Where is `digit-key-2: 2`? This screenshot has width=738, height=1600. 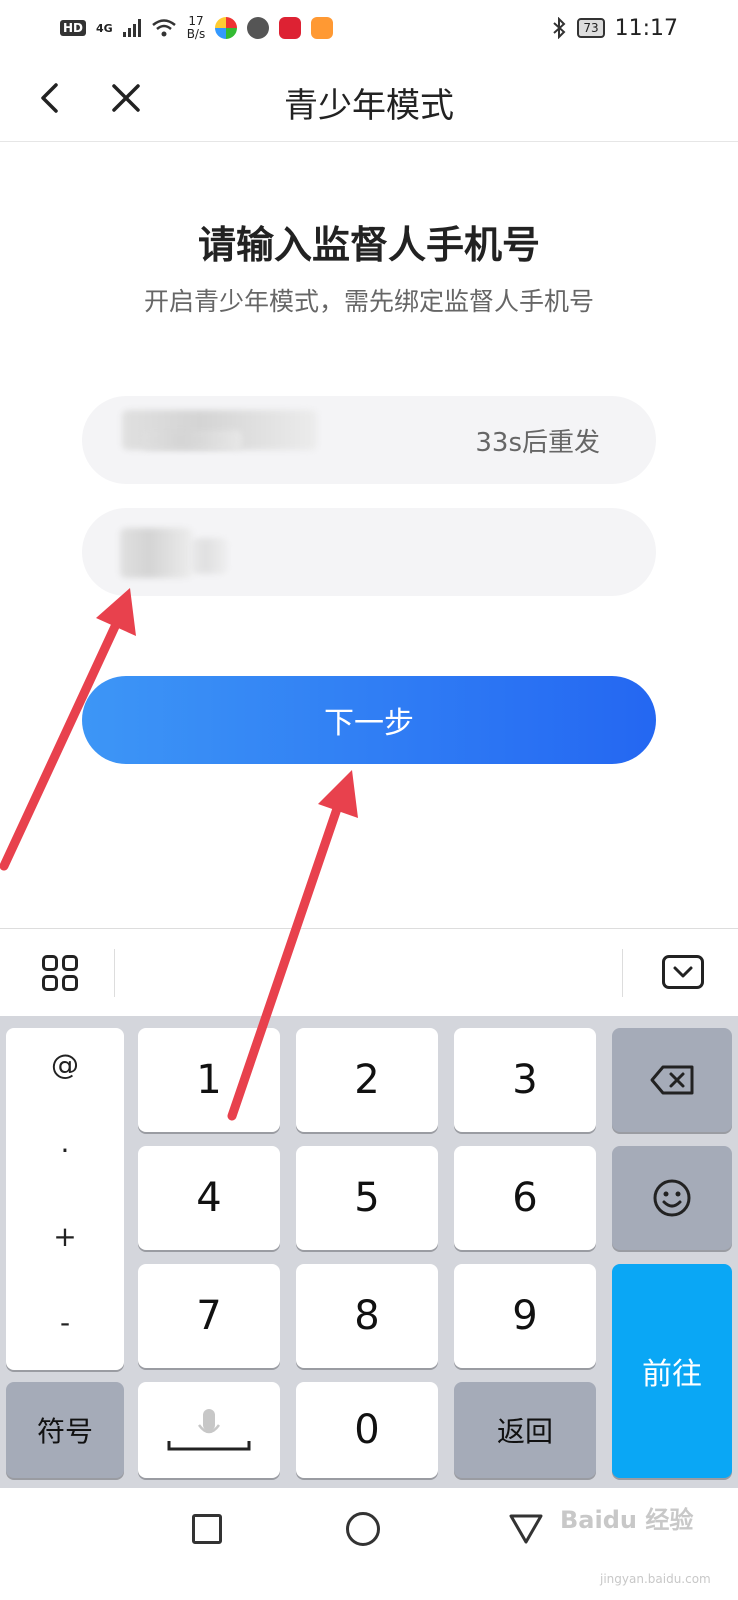
digit-key-2: 2 is located at coordinates (367, 1080).